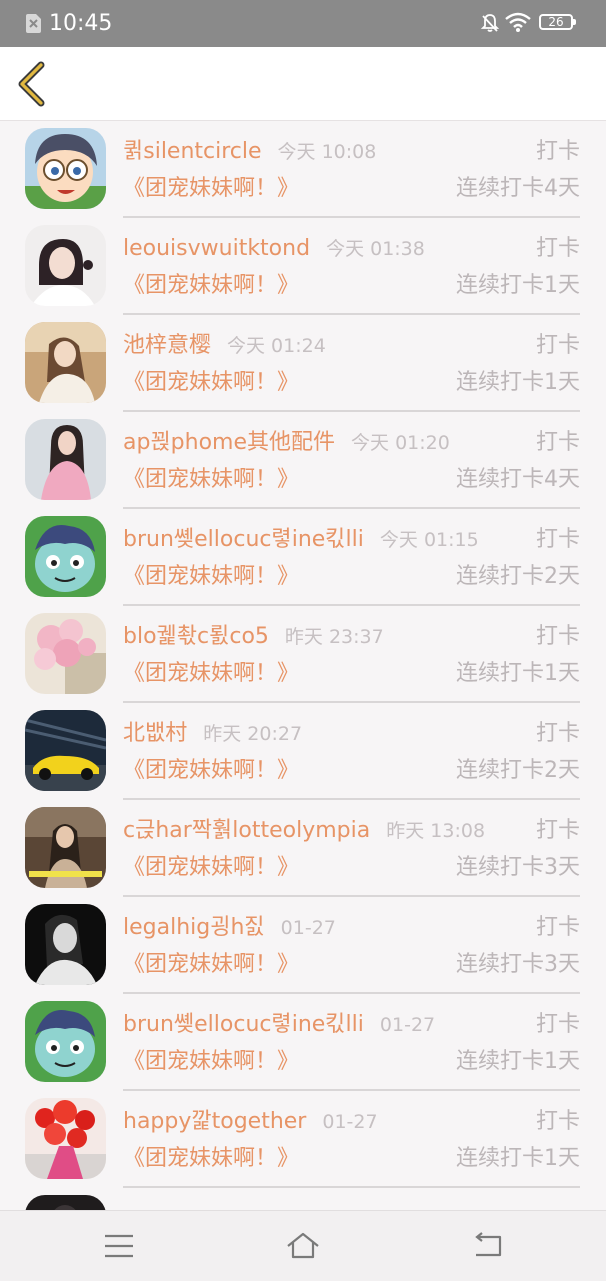 This screenshot has height=1281, width=606. Describe the element at coordinates (192, 151) in the screenshot. I see `username-text: 퀽silentcircle` at that location.